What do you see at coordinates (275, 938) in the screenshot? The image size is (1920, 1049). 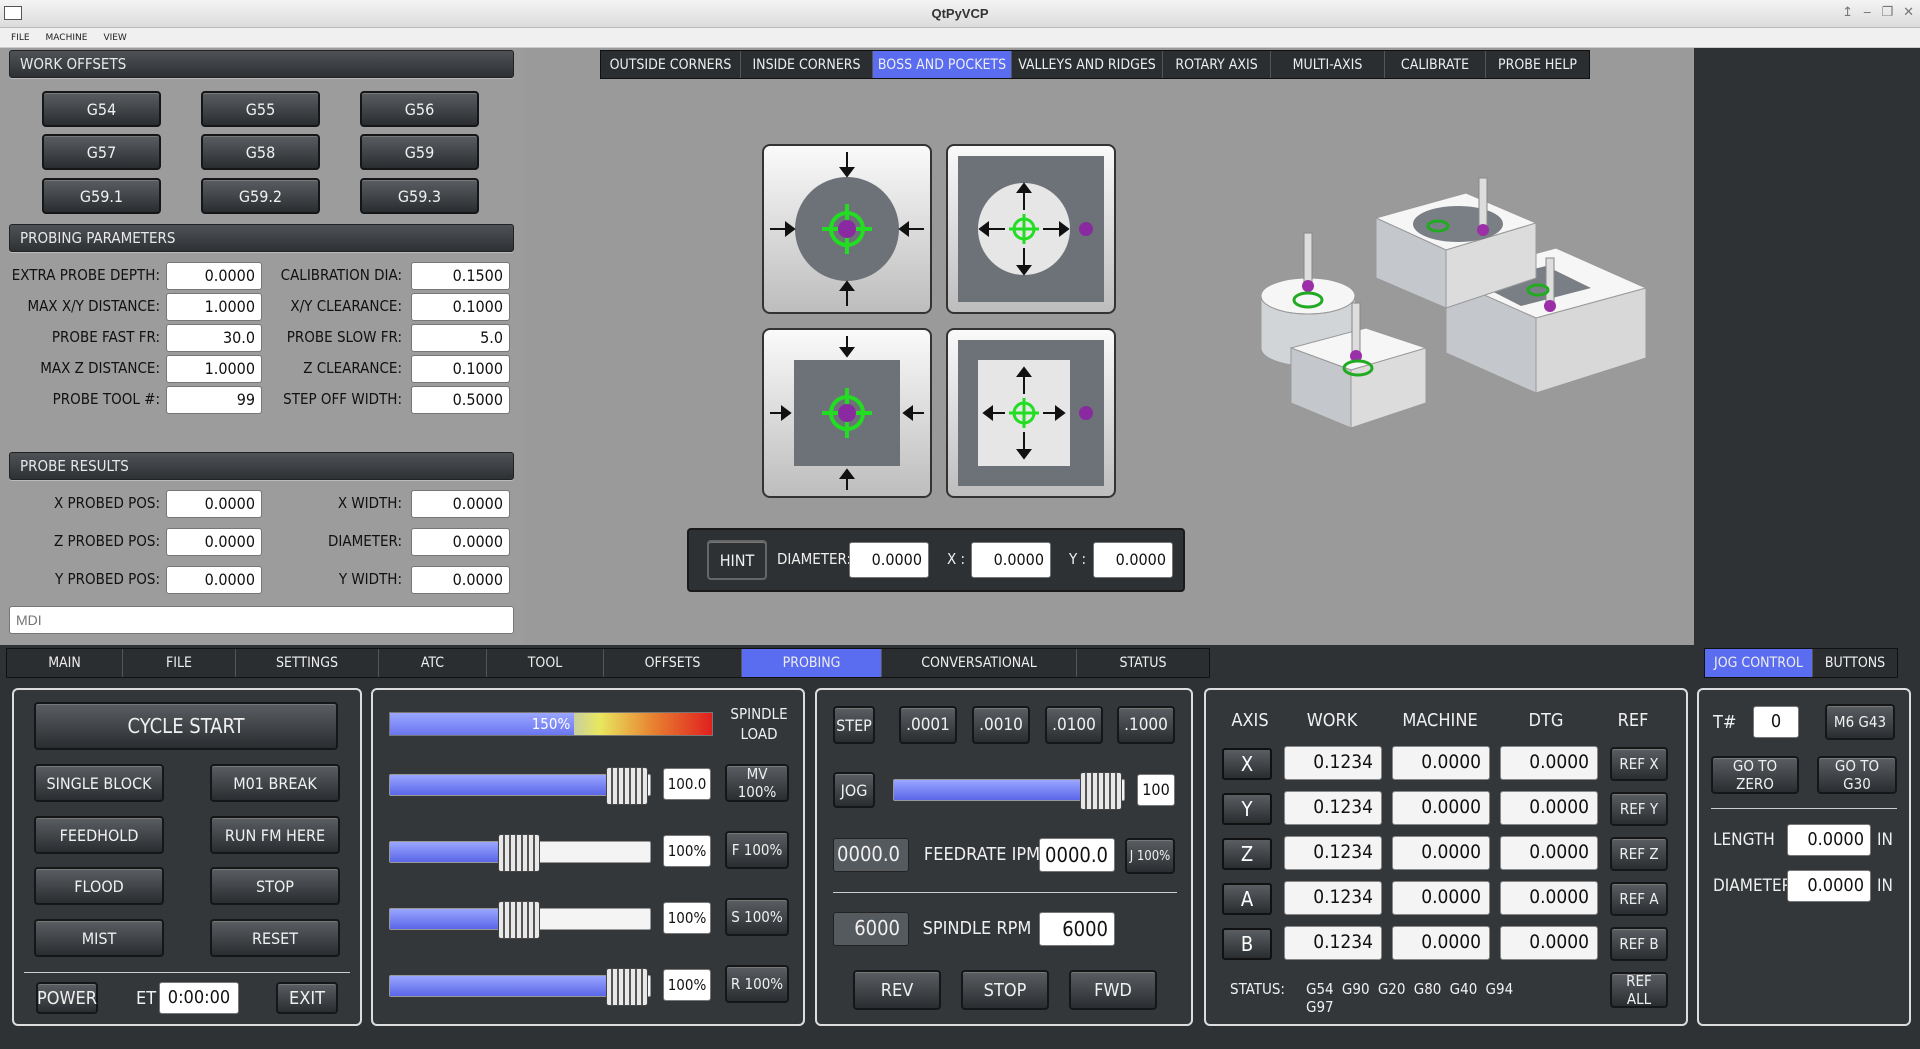 I see `reset-button: RESET` at bounding box center [275, 938].